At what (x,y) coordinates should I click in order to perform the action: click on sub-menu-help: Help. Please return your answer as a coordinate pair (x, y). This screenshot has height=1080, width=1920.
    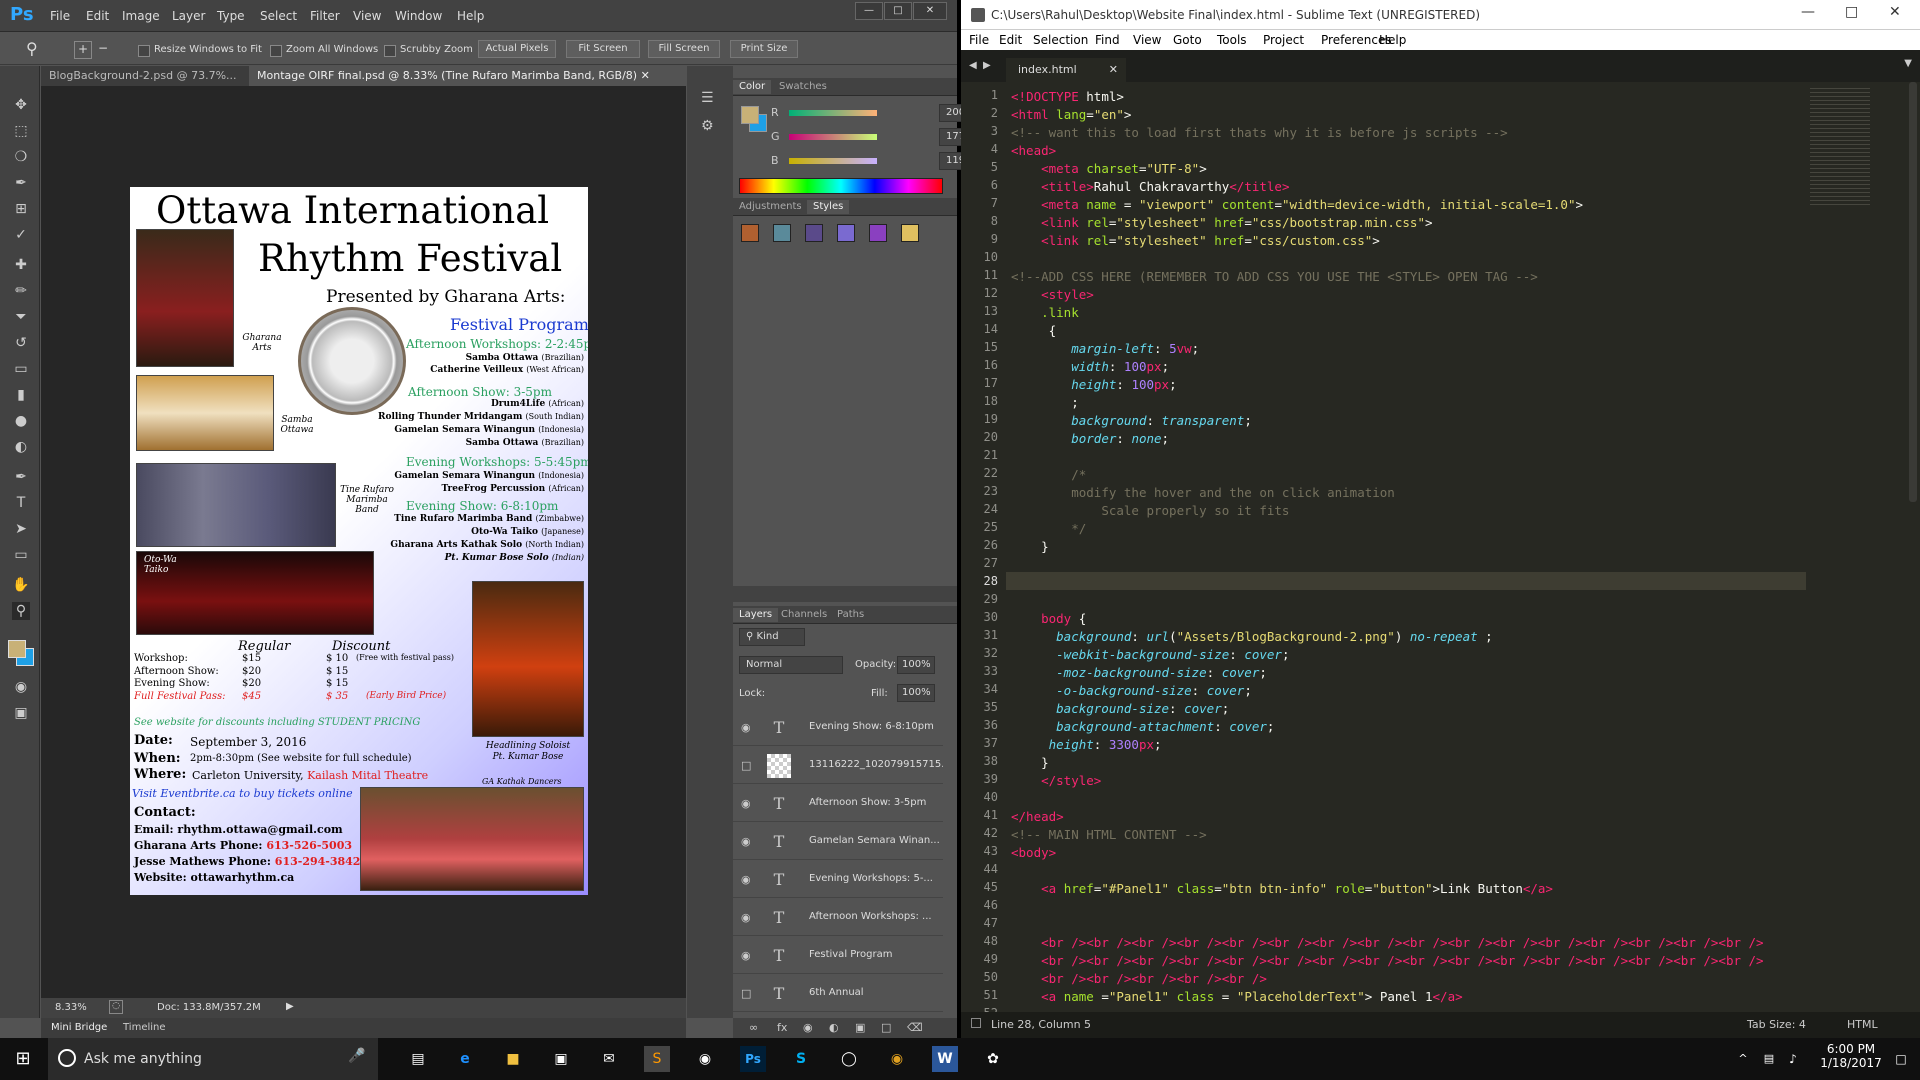
    Looking at the image, I should click on (1392, 40).